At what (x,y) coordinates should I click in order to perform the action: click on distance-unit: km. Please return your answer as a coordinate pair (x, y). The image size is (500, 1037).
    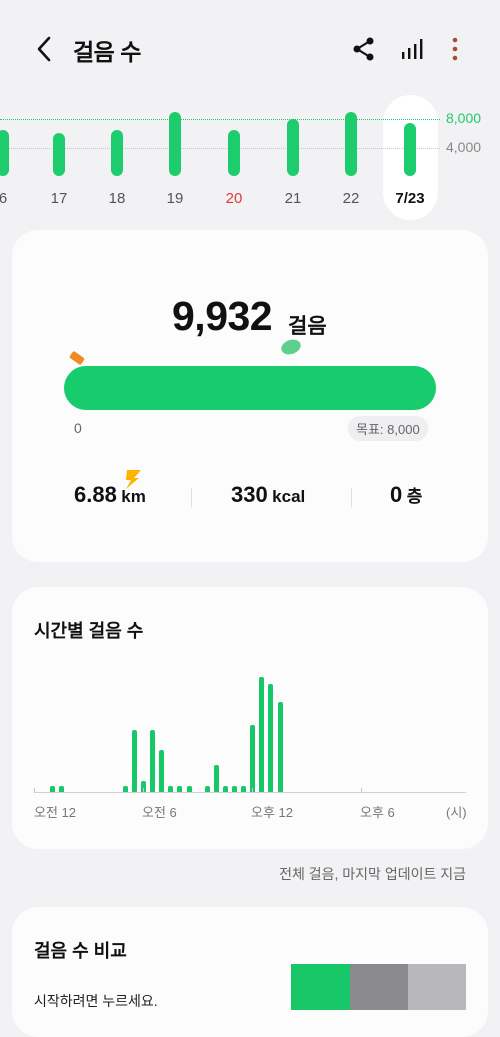
    Looking at the image, I should click on (133, 496).